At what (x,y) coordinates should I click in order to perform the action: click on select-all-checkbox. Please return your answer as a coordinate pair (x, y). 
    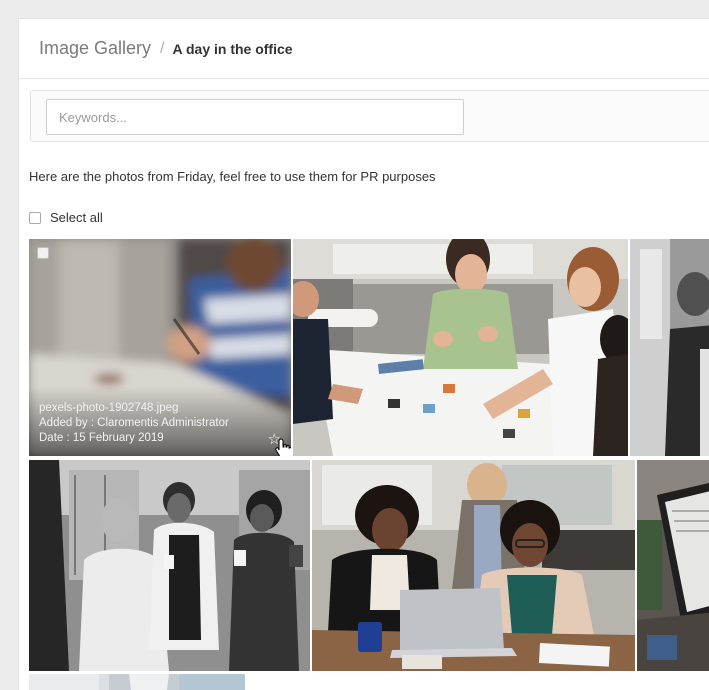
    Looking at the image, I should click on (35, 217).